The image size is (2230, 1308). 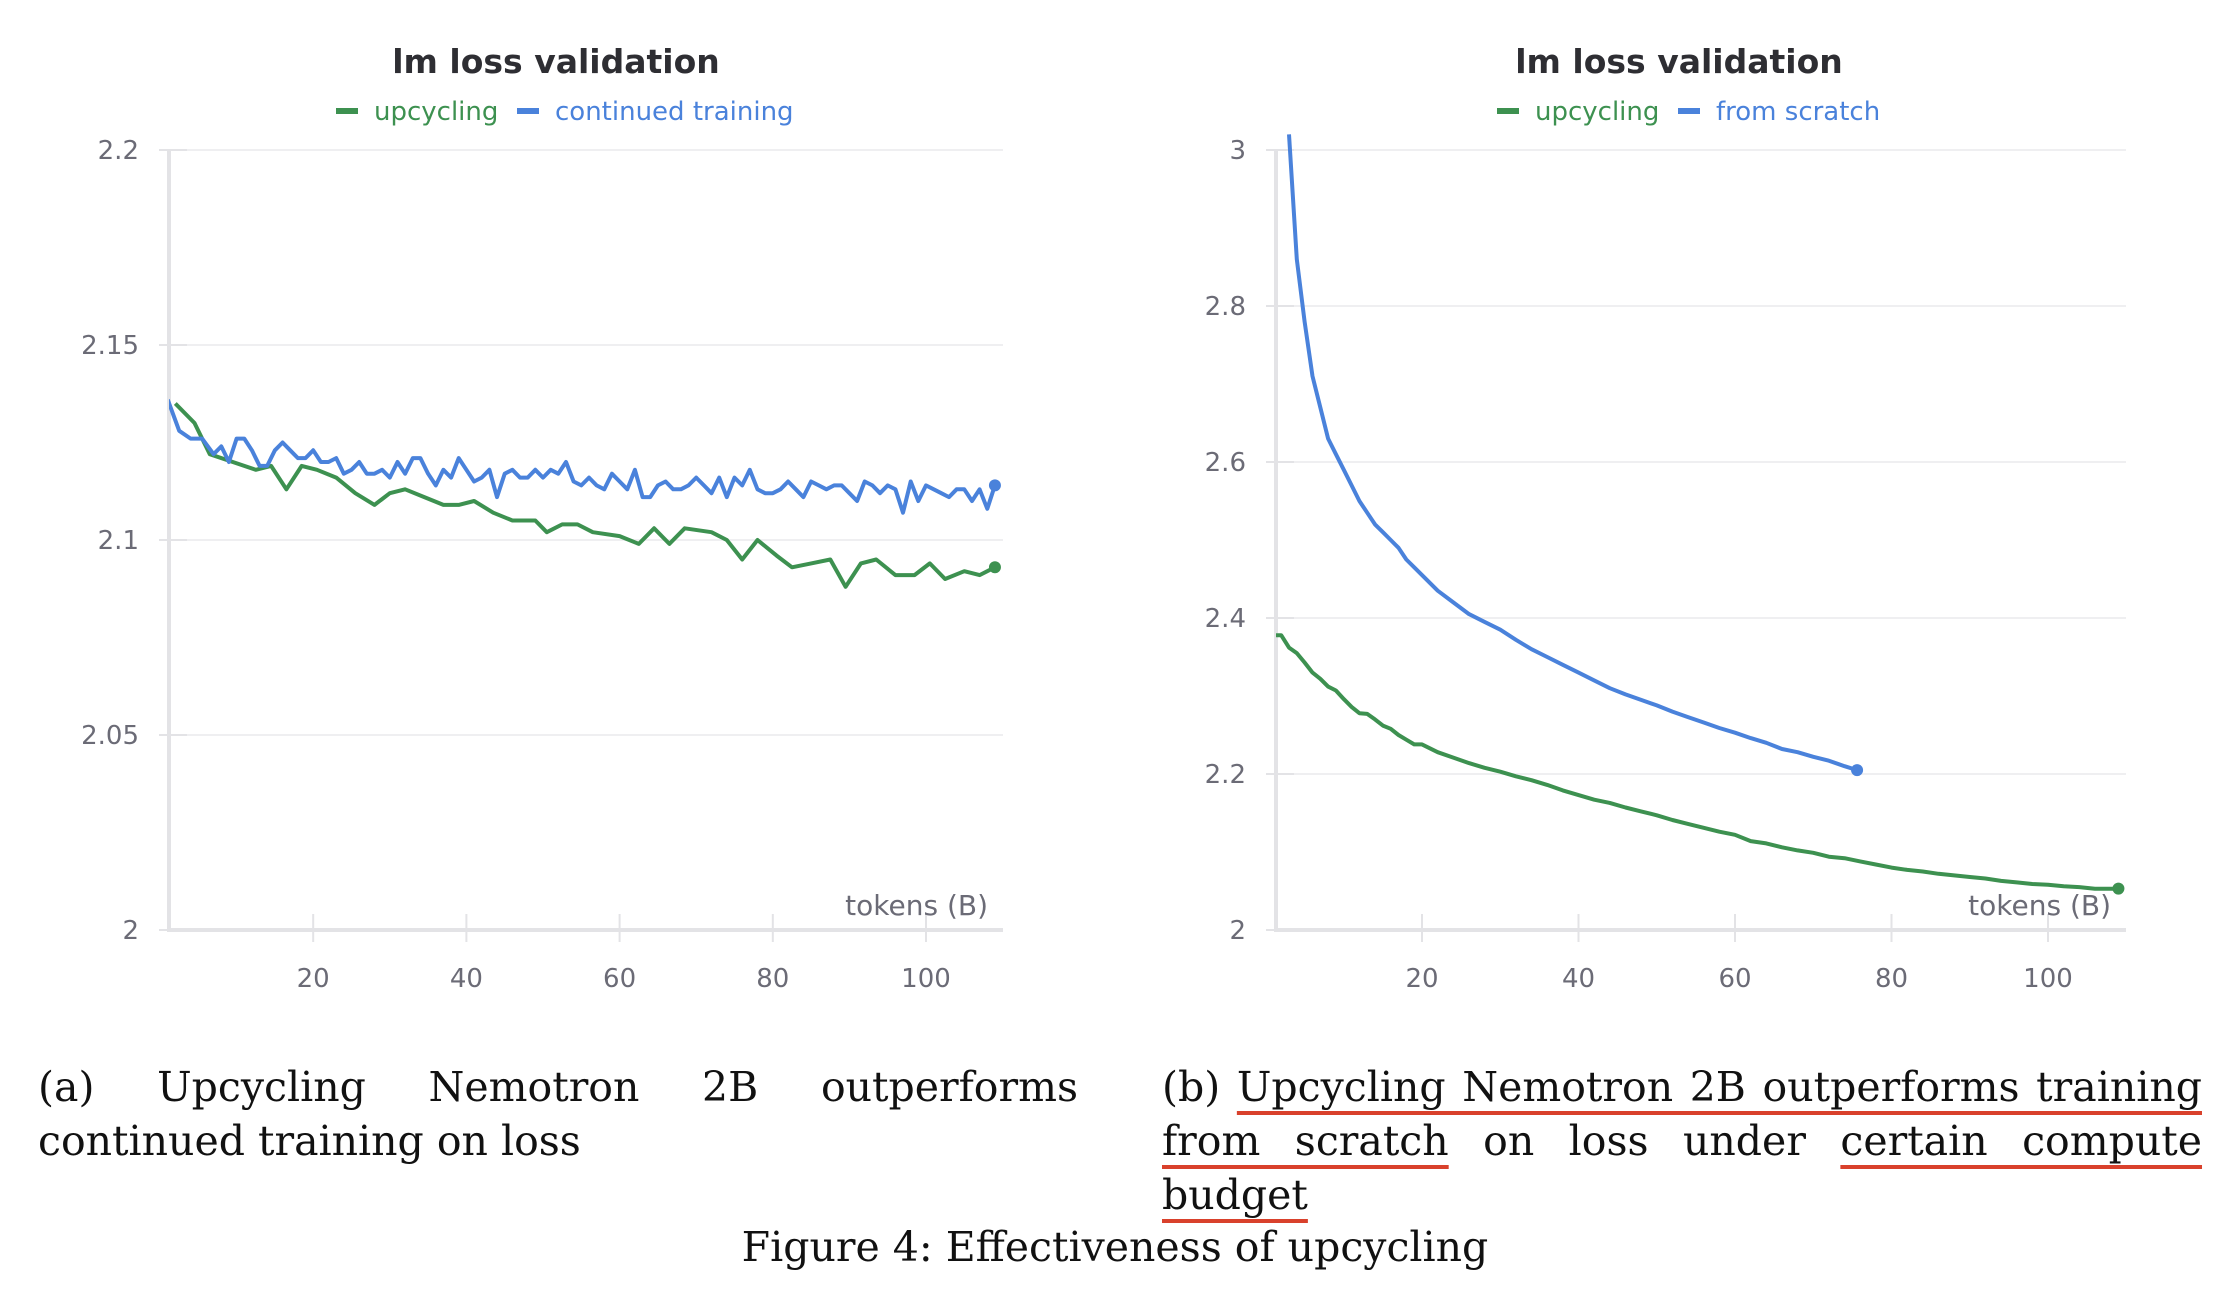 I want to click on y-tick-label: 2.15, so click(x=110, y=346).